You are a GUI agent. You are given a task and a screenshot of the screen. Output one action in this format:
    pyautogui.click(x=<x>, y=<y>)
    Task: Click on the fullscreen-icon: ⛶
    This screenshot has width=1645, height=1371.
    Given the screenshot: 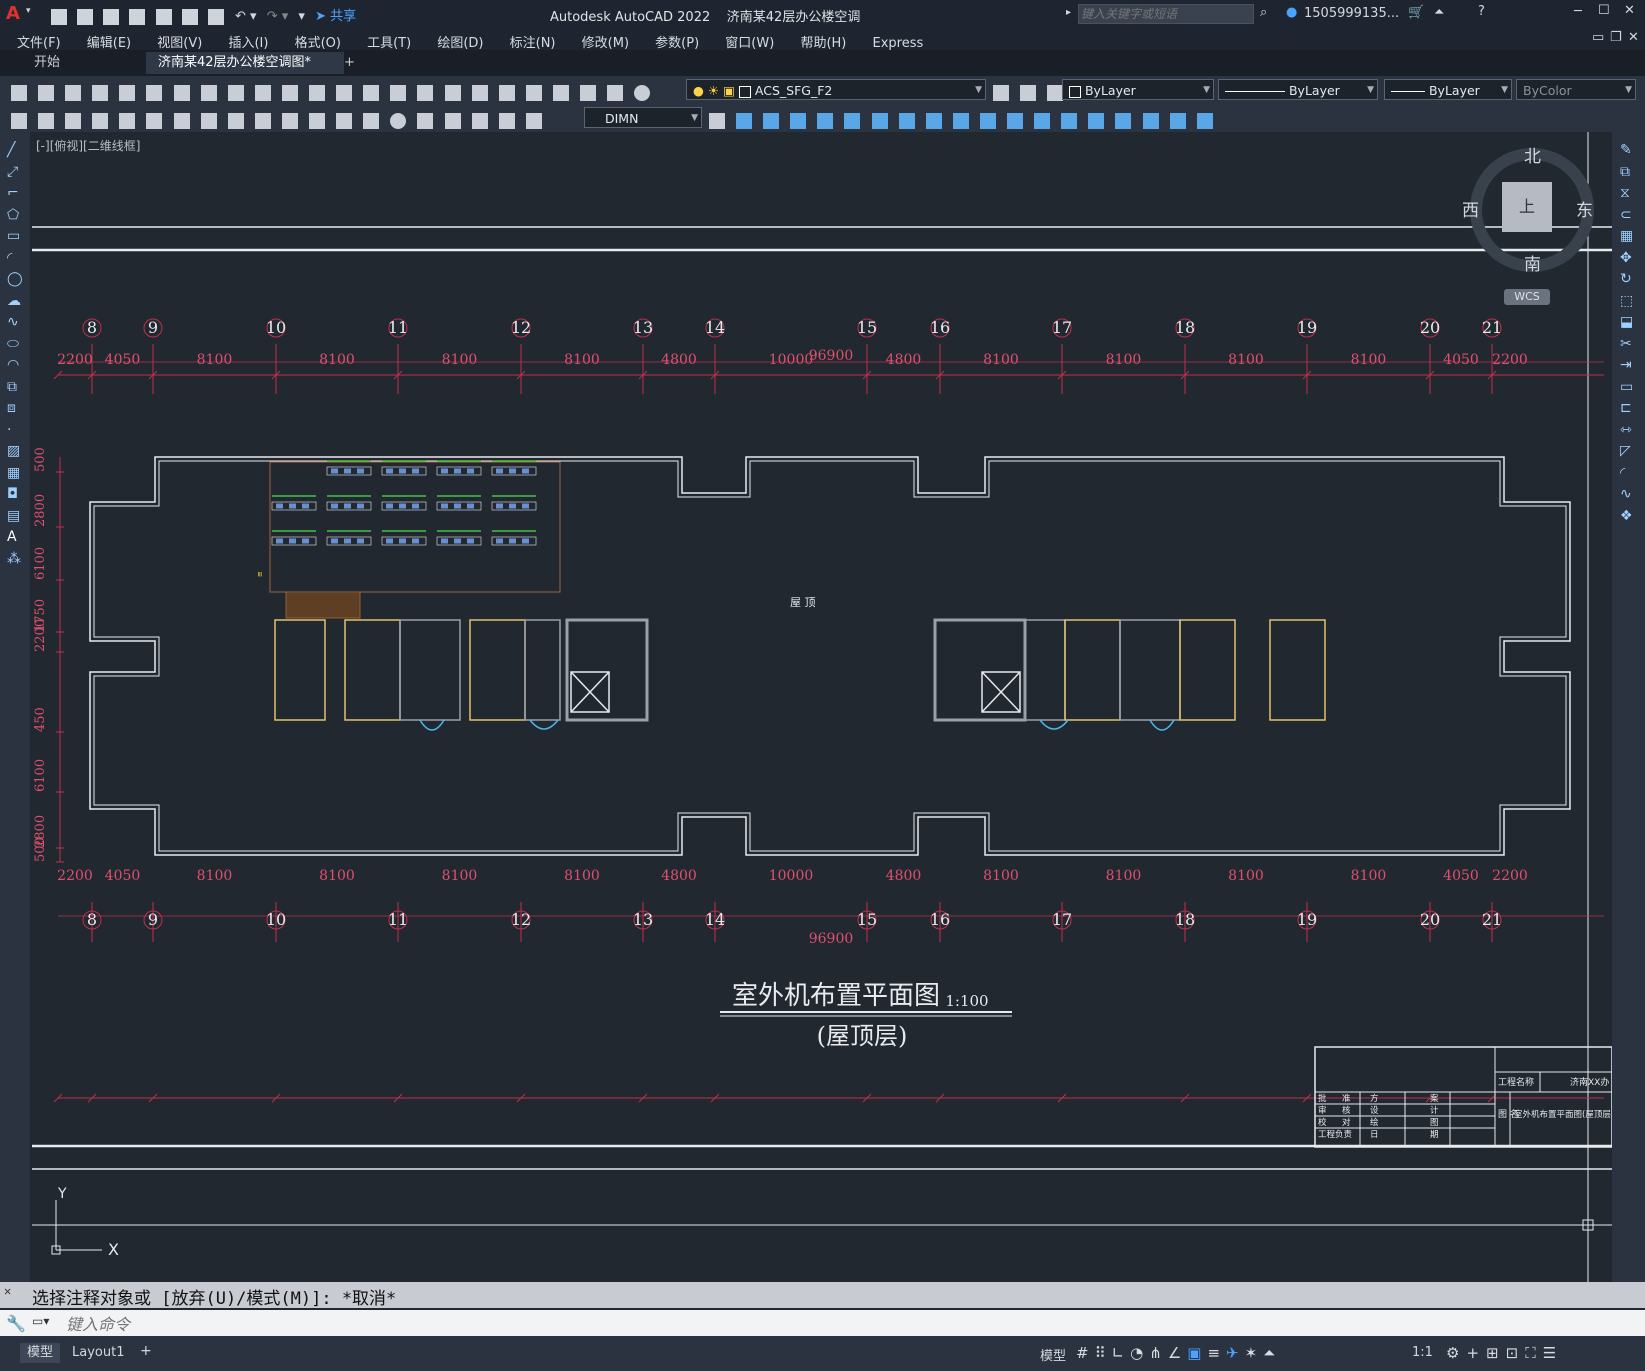 What is the action you would take?
    pyautogui.click(x=1534, y=1353)
    